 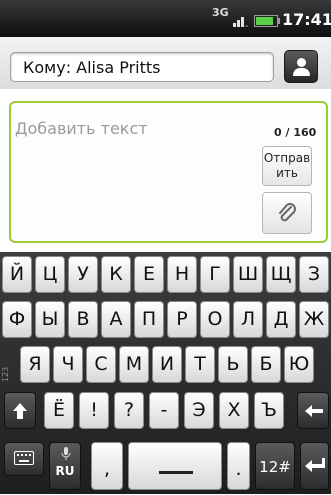 What do you see at coordinates (314, 319) in the screenshot?
I see `key-10: Ж` at bounding box center [314, 319].